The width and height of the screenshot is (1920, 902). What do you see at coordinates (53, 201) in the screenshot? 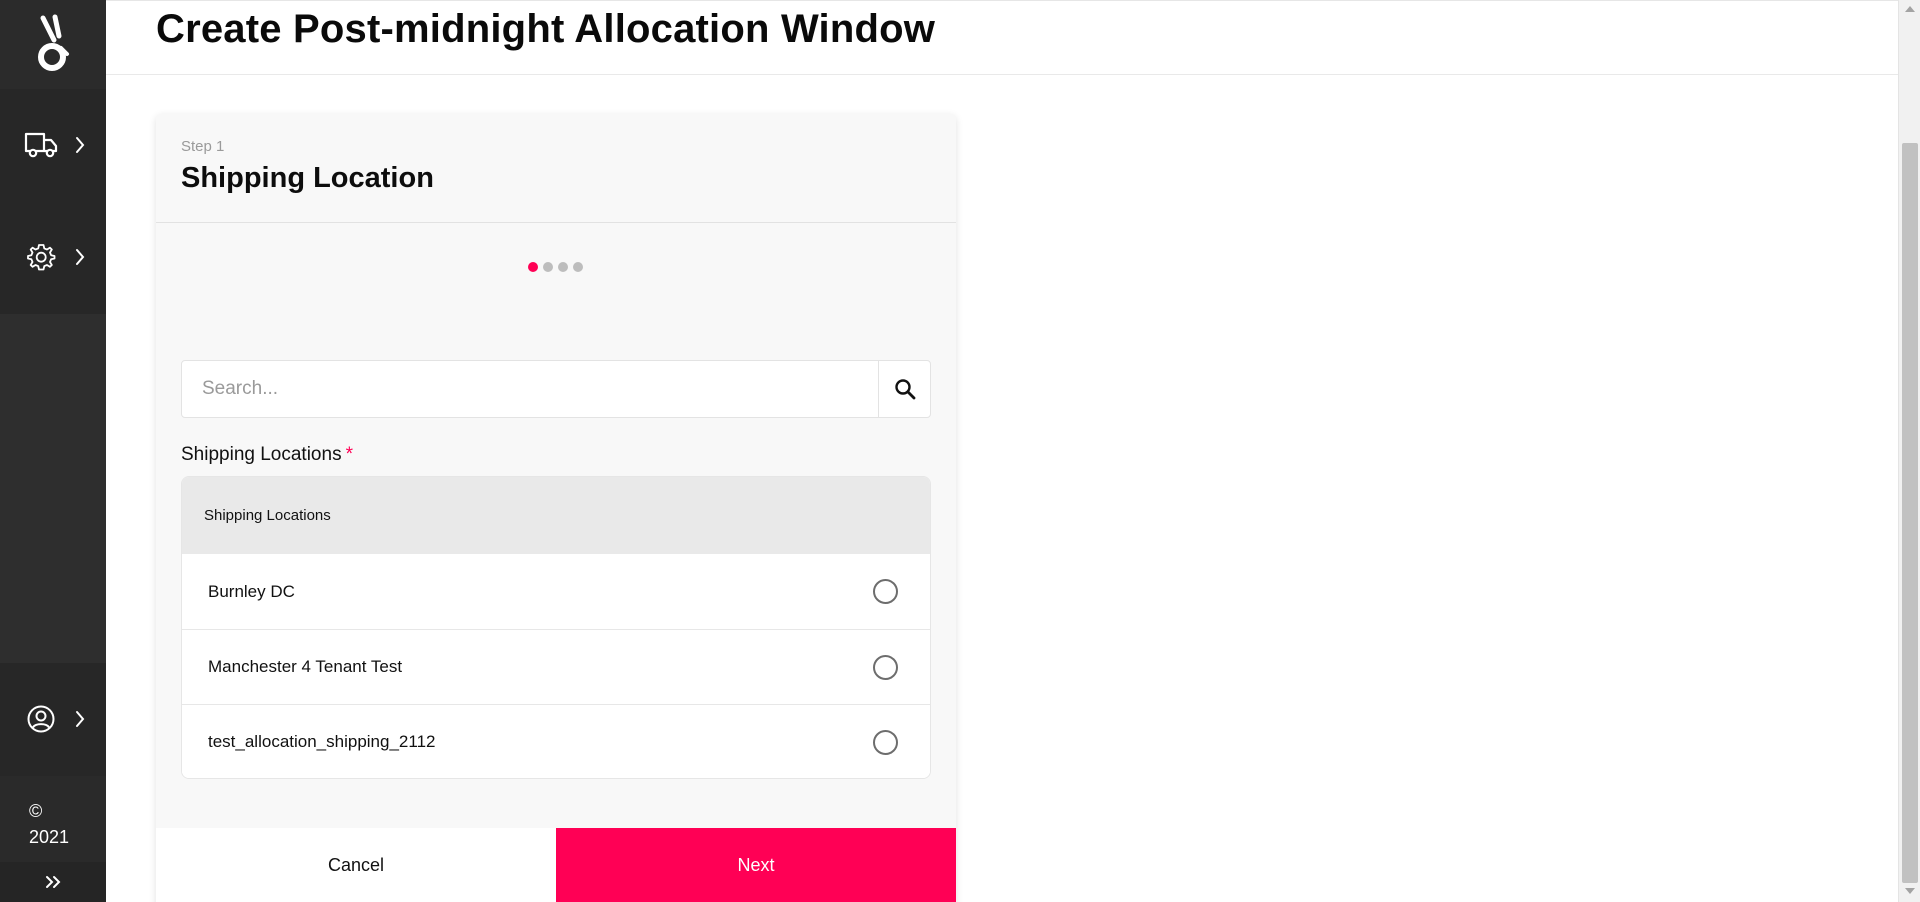
I see `sidebar-nav` at bounding box center [53, 201].